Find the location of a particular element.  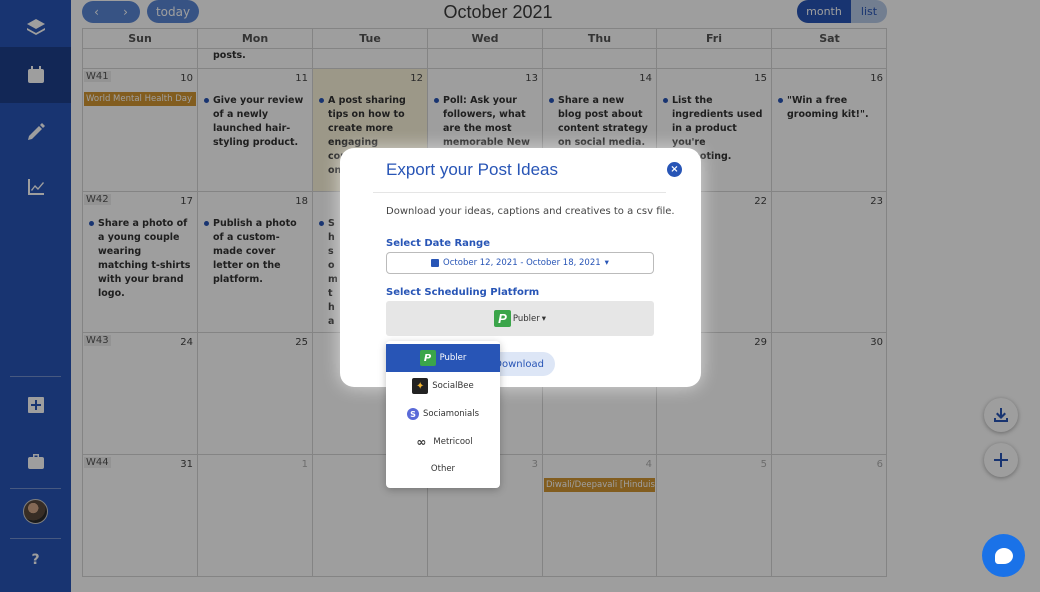

close-icon: × is located at coordinates (674, 169).